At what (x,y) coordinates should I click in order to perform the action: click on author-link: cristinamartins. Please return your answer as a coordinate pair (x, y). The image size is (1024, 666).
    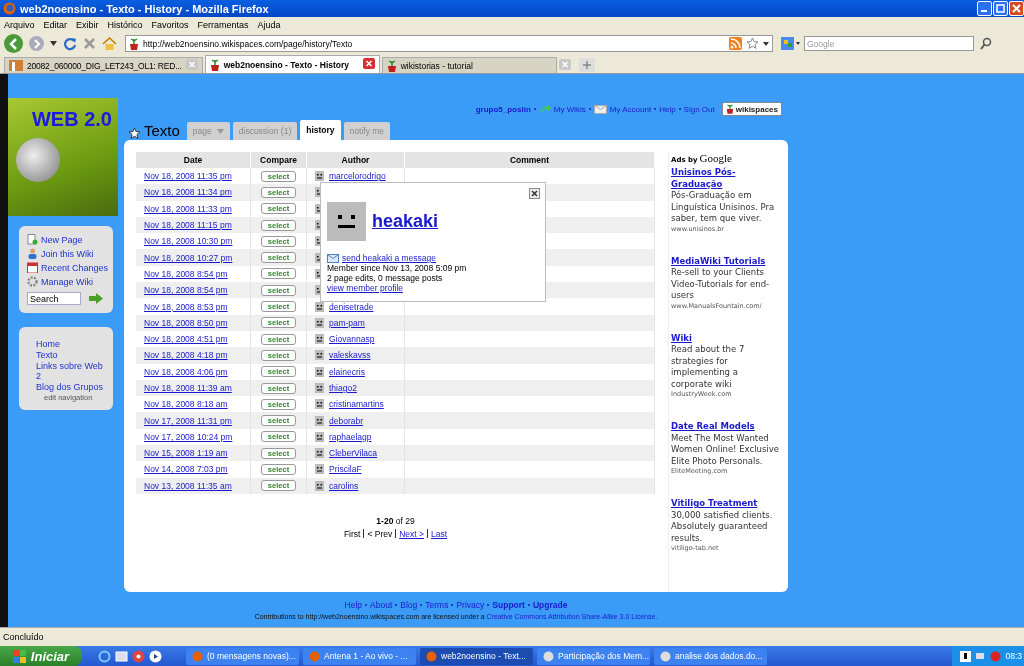
    Looking at the image, I should click on (356, 404).